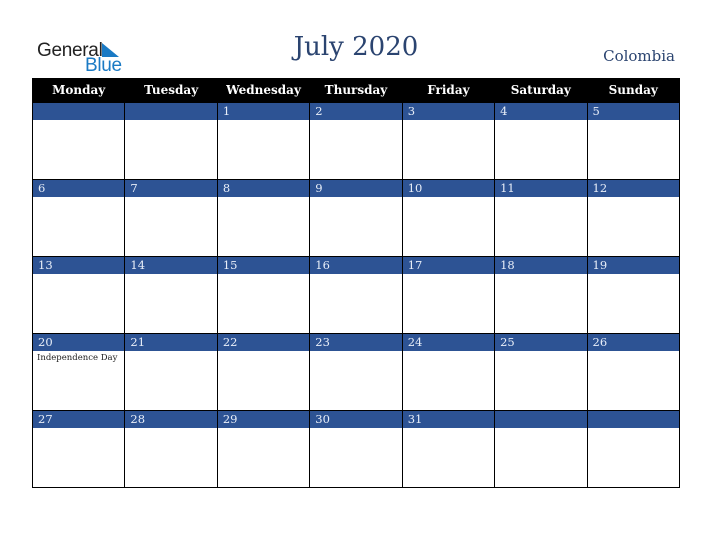 The width and height of the screenshot is (712, 550). What do you see at coordinates (78, 449) in the screenshot?
I see `day-cell: 27` at bounding box center [78, 449].